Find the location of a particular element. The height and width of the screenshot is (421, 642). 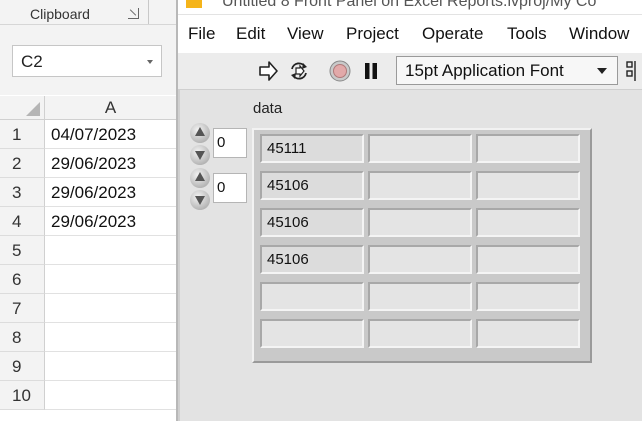

abort-icon is located at coordinates (340, 71).